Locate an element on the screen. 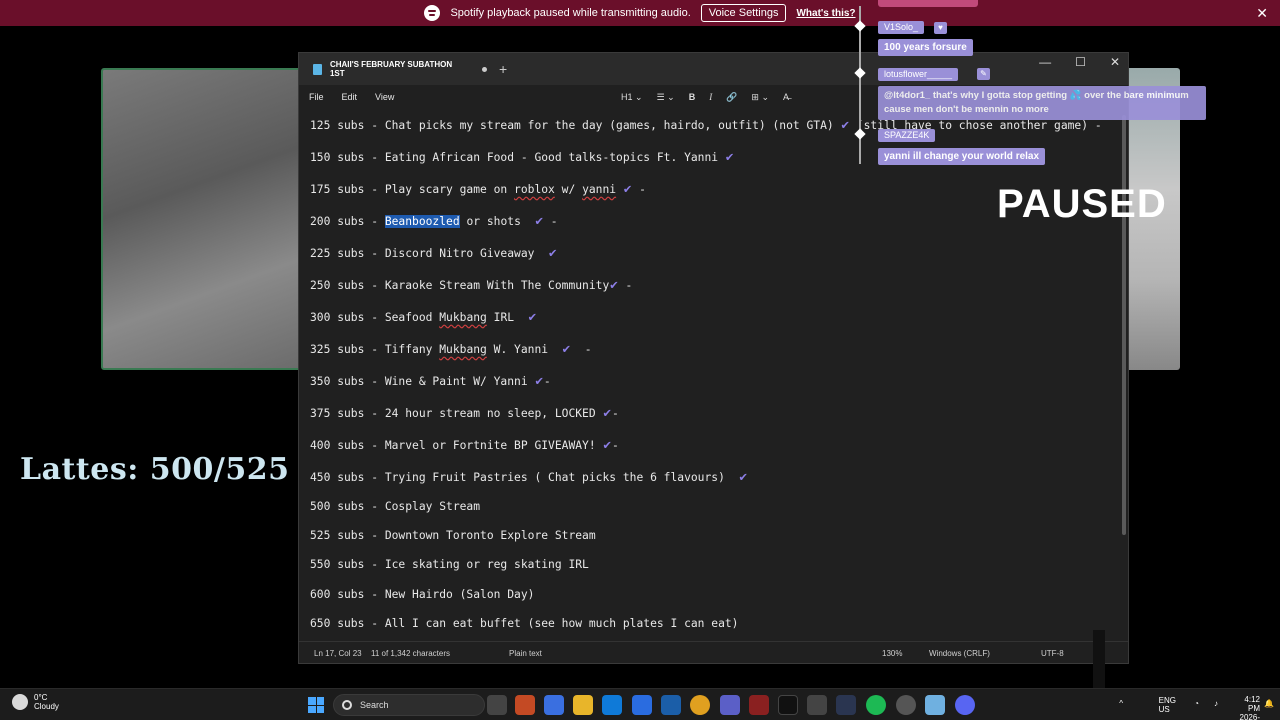 This screenshot has height=720, width=1280. spotify-icon is located at coordinates (876, 705).